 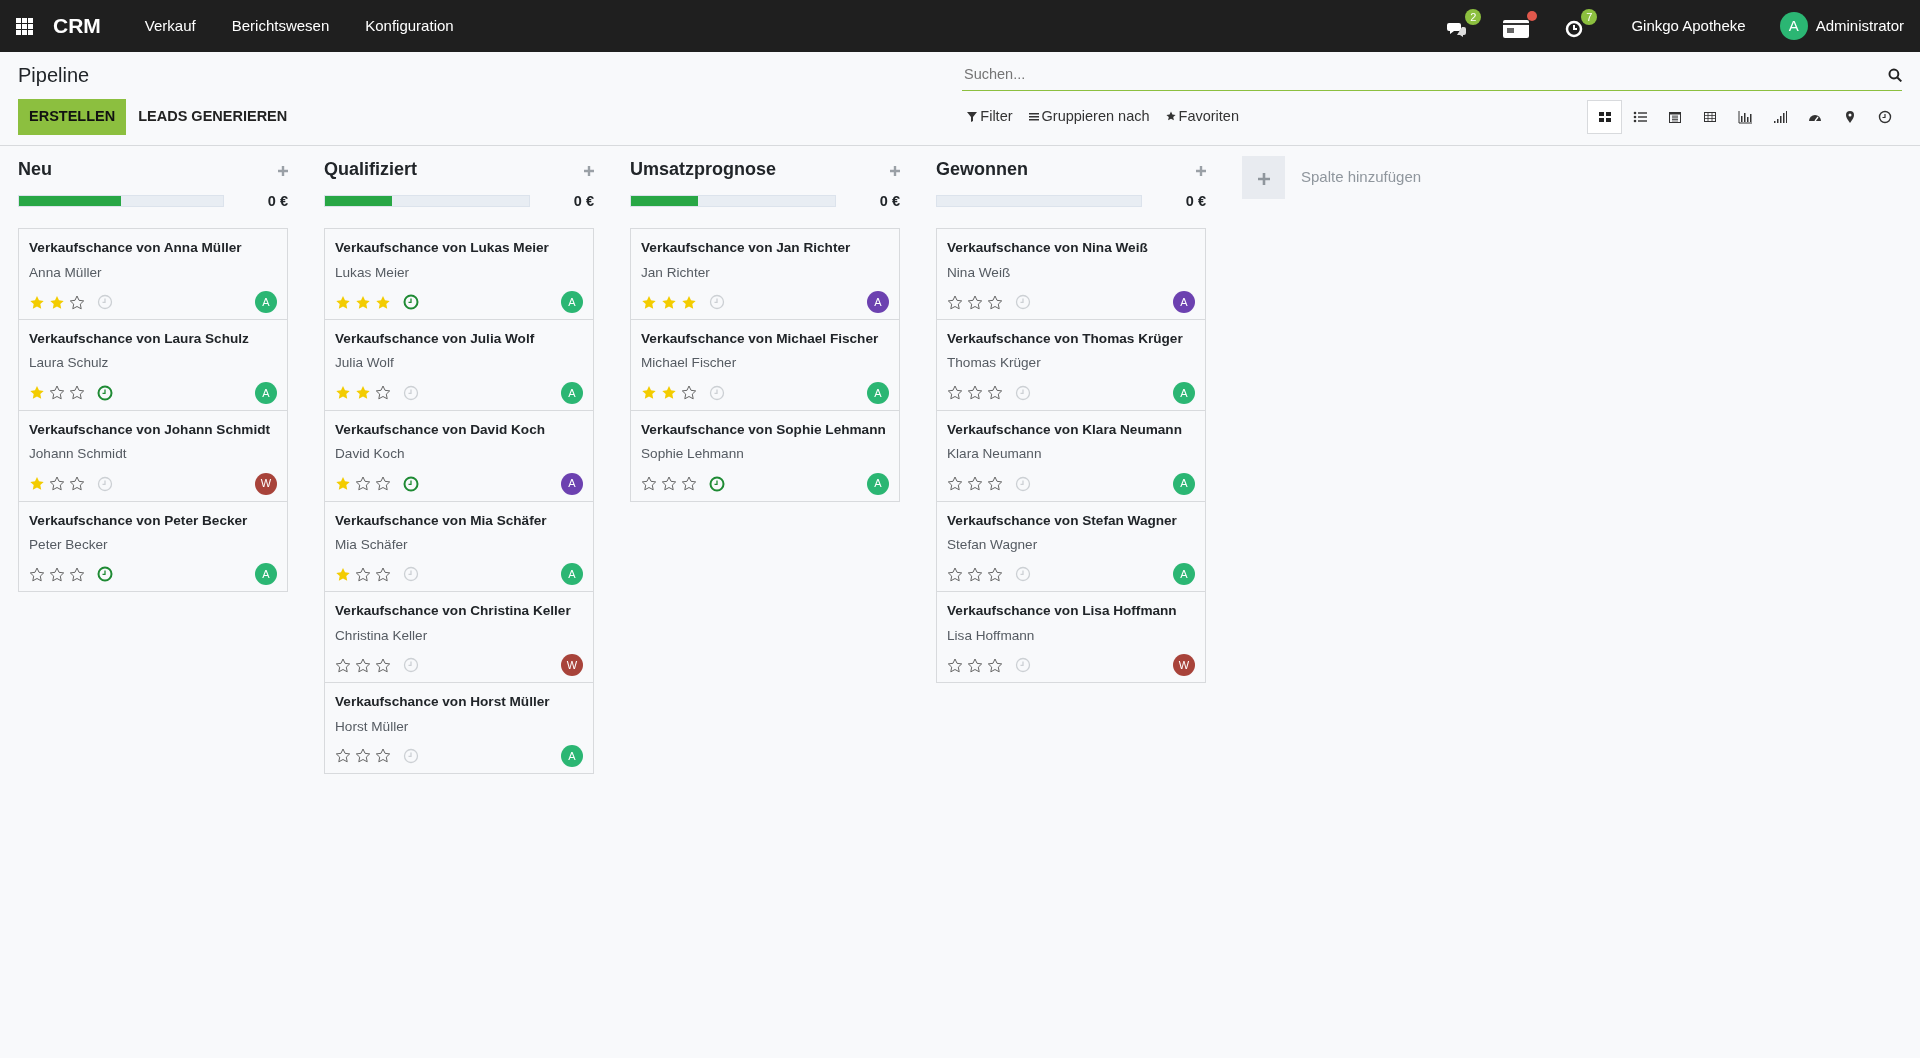 I want to click on opportunity-card: Verkaufschance von Stefan Wagner Stefan Wagner A, so click(x=1071, y=547).